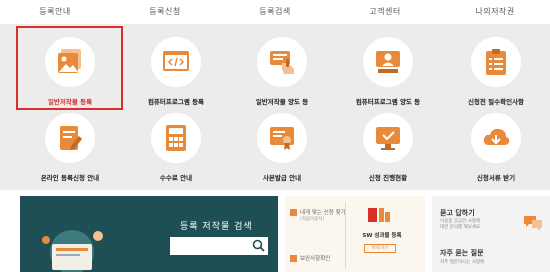 The width and height of the screenshot is (550, 272). What do you see at coordinates (293, 258) in the screenshot?
I see `clipboard-small-icon` at bounding box center [293, 258].